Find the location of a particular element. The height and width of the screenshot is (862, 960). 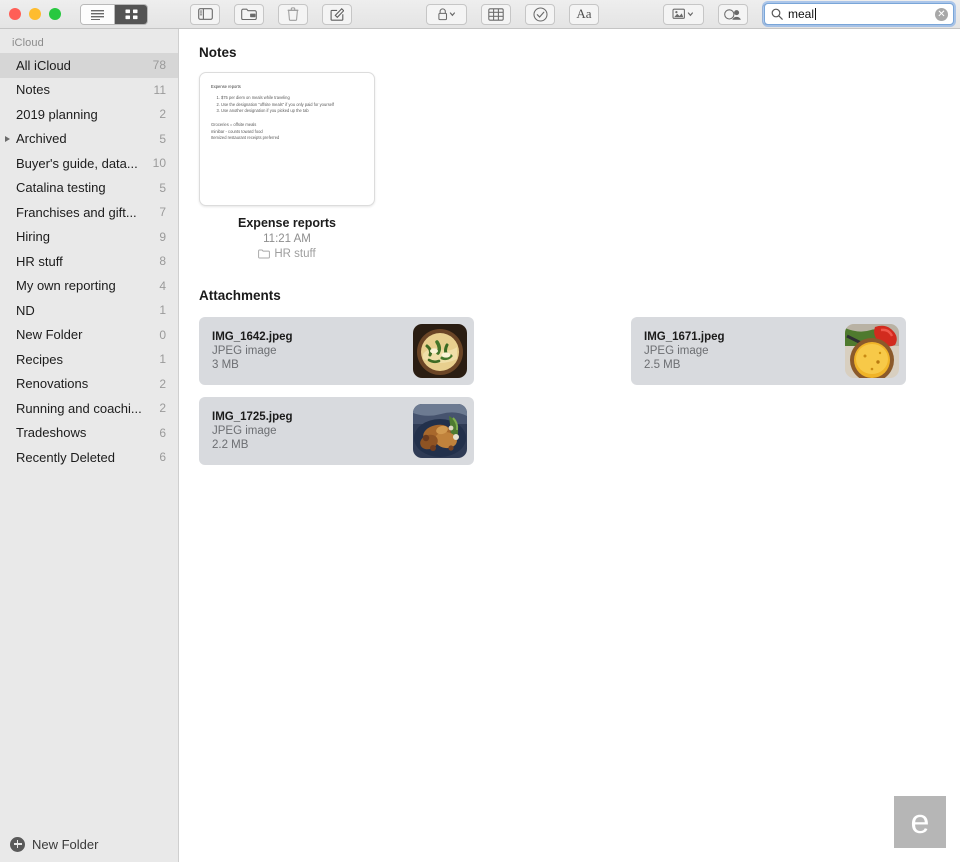

attachments-heading: Attachments is located at coordinates (240, 295).